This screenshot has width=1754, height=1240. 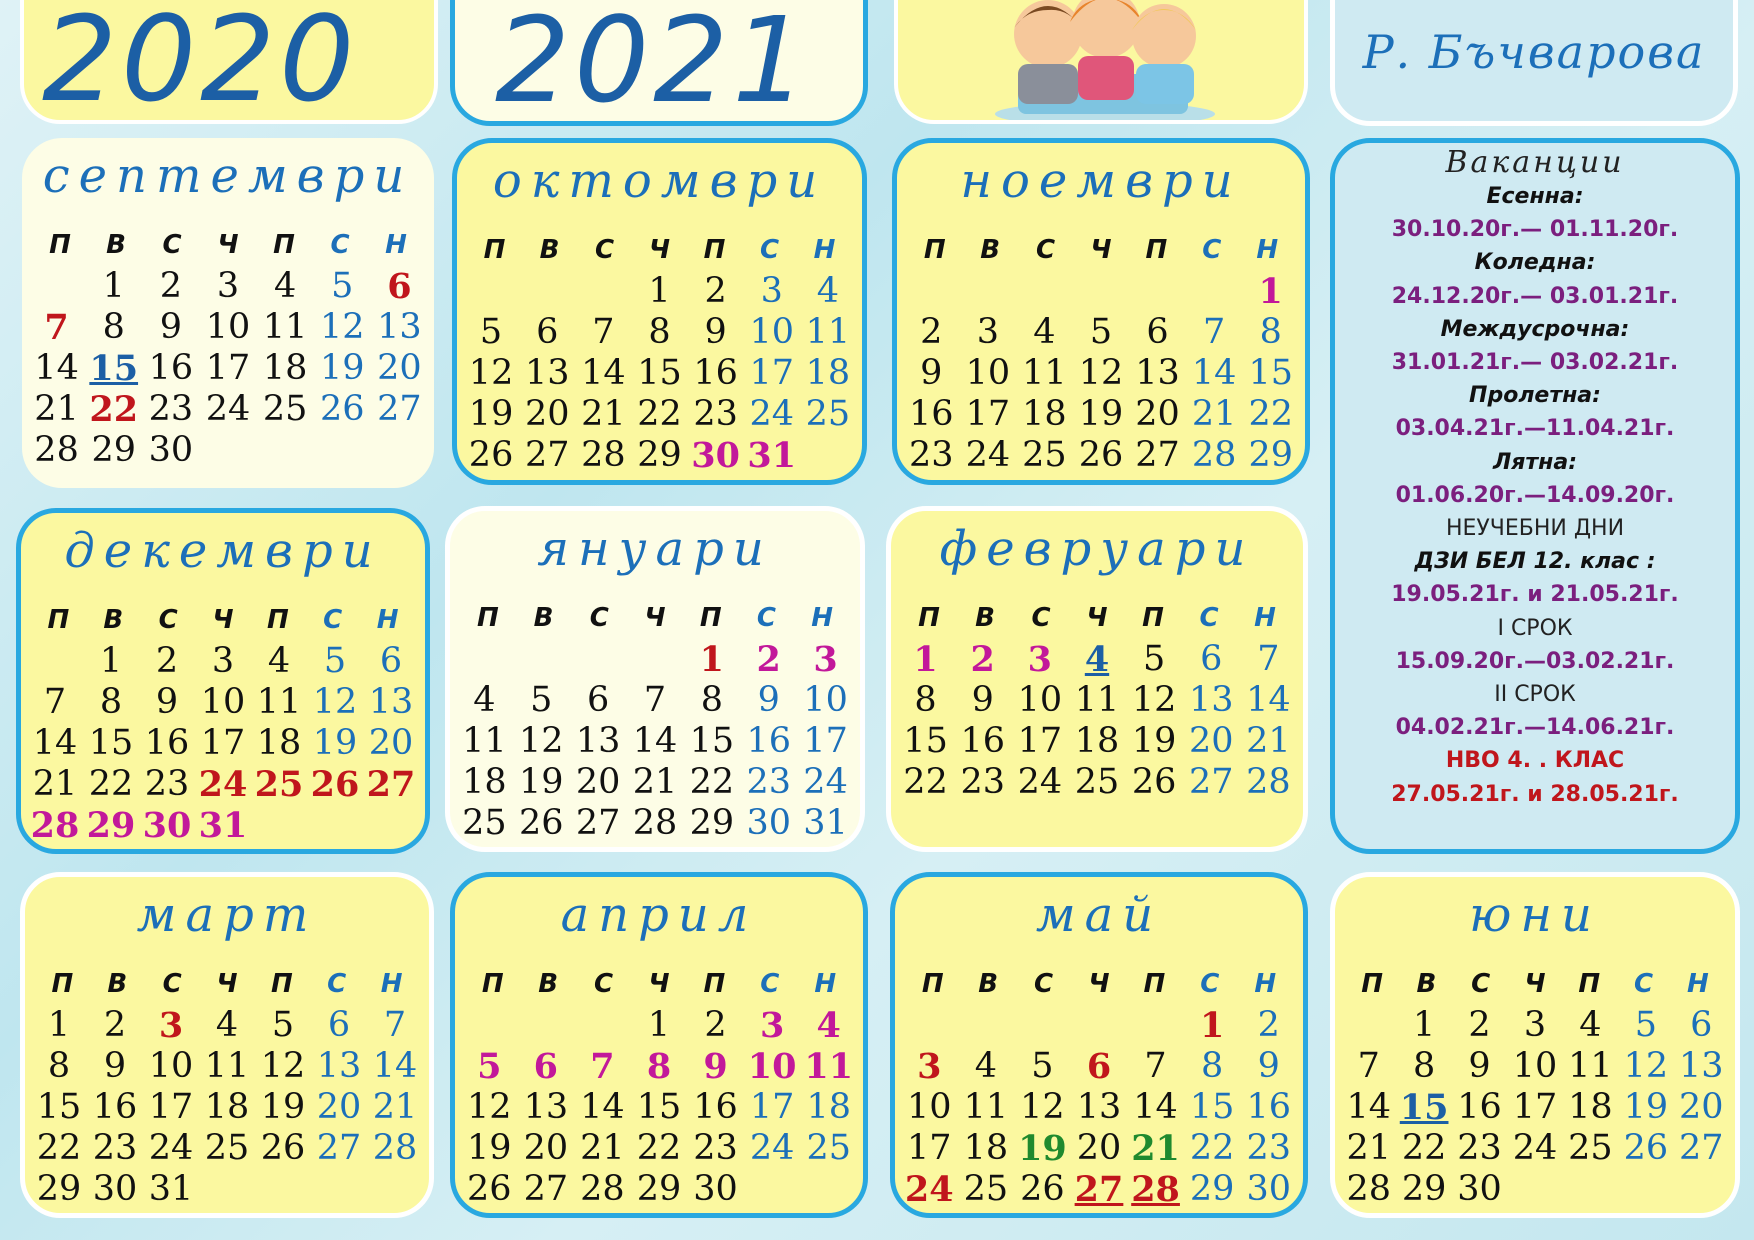 What do you see at coordinates (1270, 373) in the screenshot?
I see `day-cell: 15` at bounding box center [1270, 373].